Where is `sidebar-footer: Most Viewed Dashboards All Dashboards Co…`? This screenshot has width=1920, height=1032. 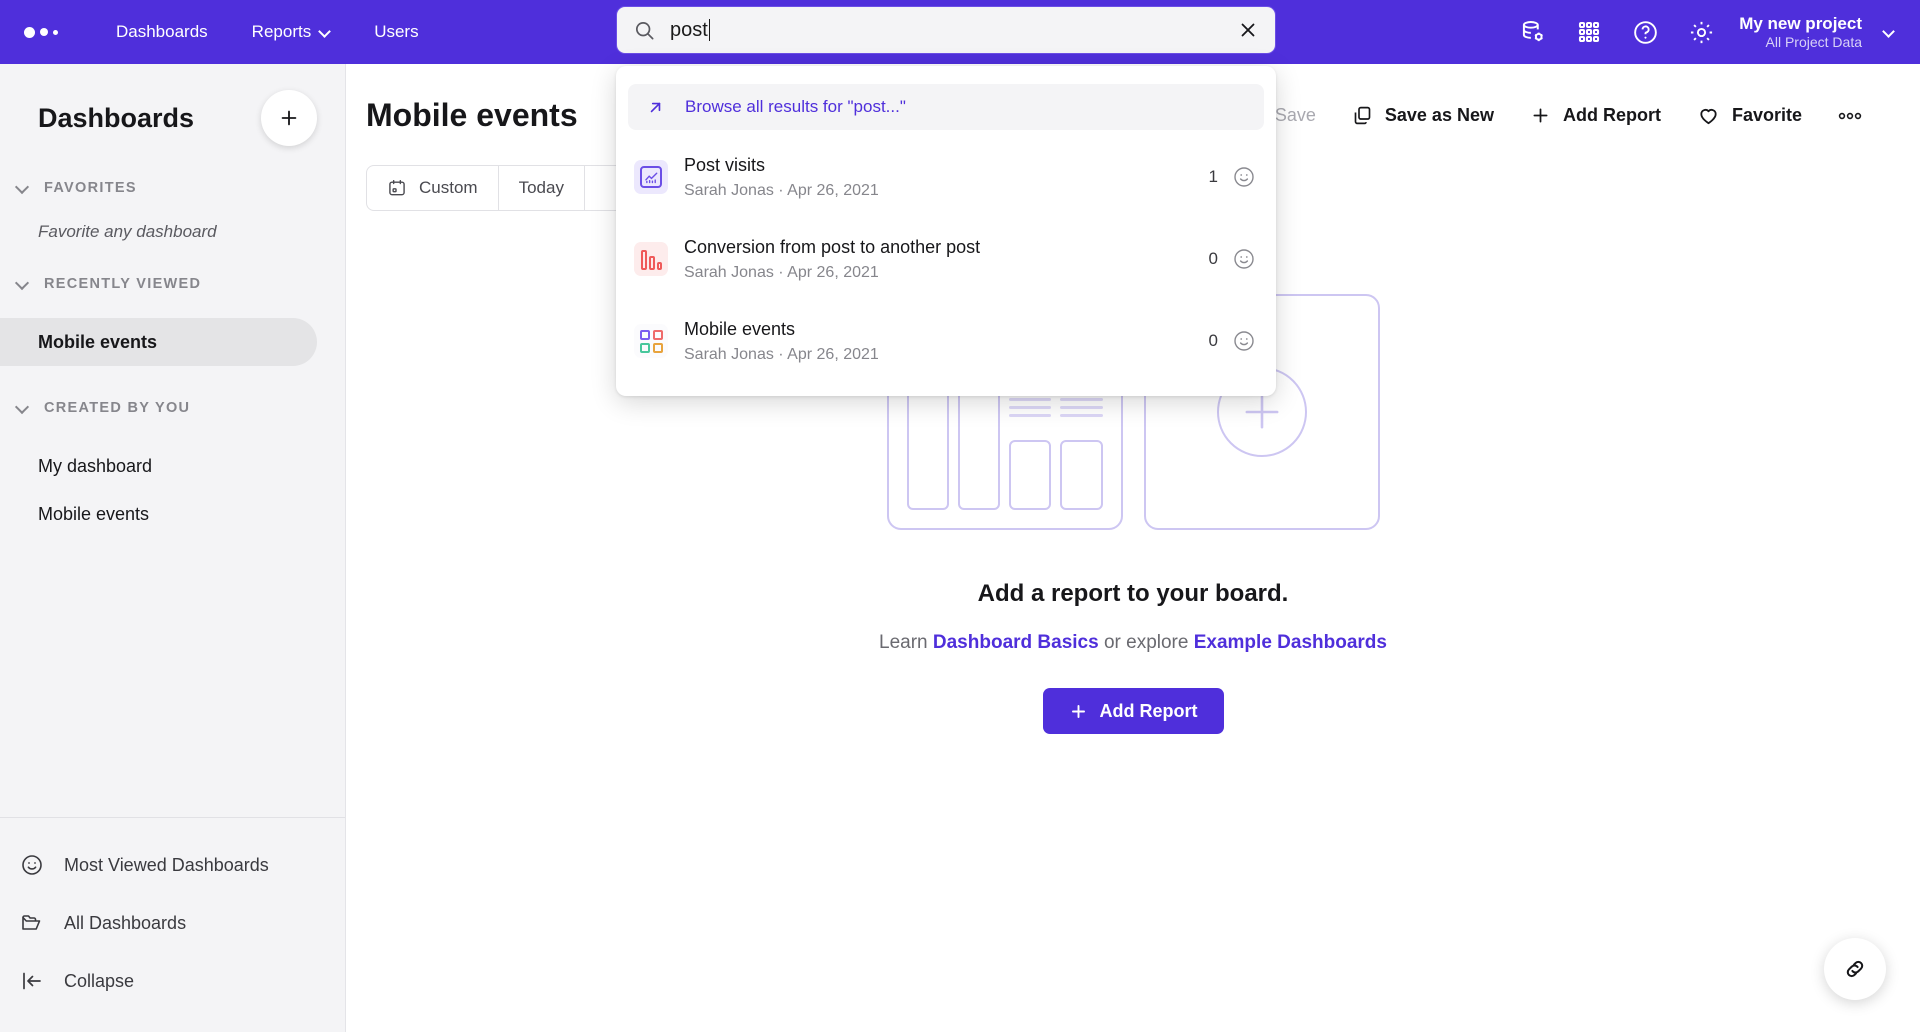 sidebar-footer: Most Viewed Dashboards All Dashboards Co… is located at coordinates (172, 924).